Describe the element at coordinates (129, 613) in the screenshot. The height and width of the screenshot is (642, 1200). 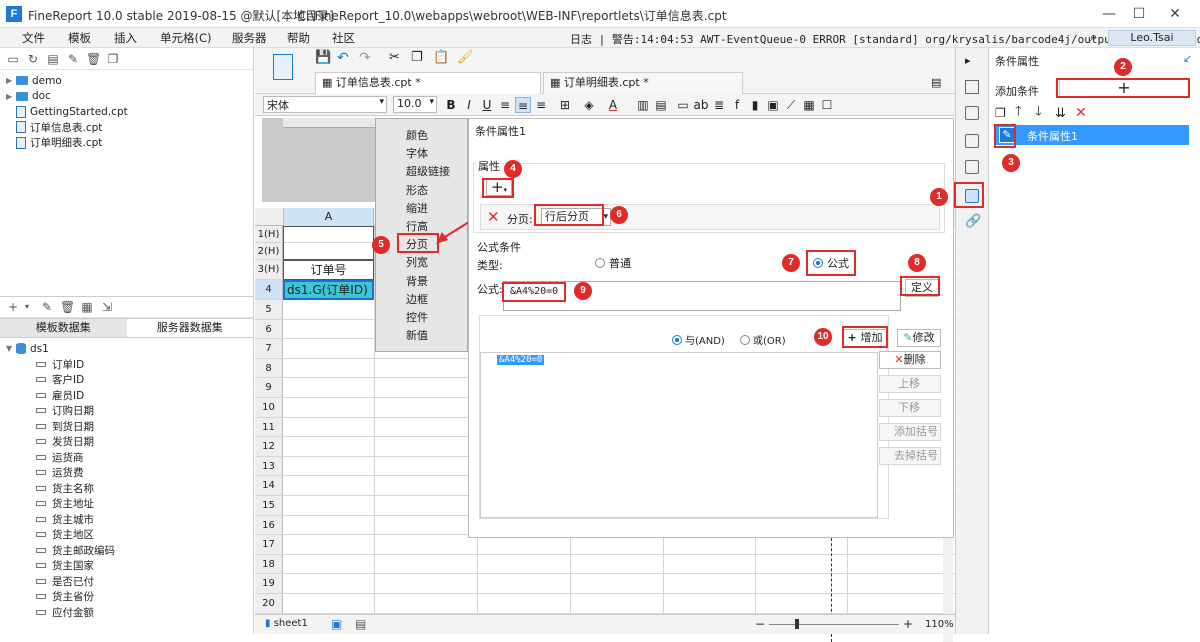
I see `dataset-field: 应付金额` at that location.